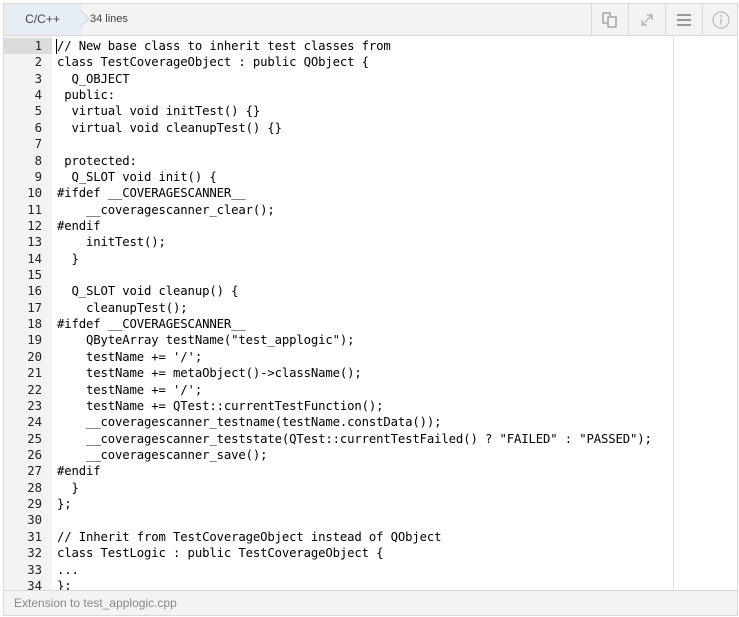  What do you see at coordinates (34, 275) in the screenshot?
I see `line-number: 15` at bounding box center [34, 275].